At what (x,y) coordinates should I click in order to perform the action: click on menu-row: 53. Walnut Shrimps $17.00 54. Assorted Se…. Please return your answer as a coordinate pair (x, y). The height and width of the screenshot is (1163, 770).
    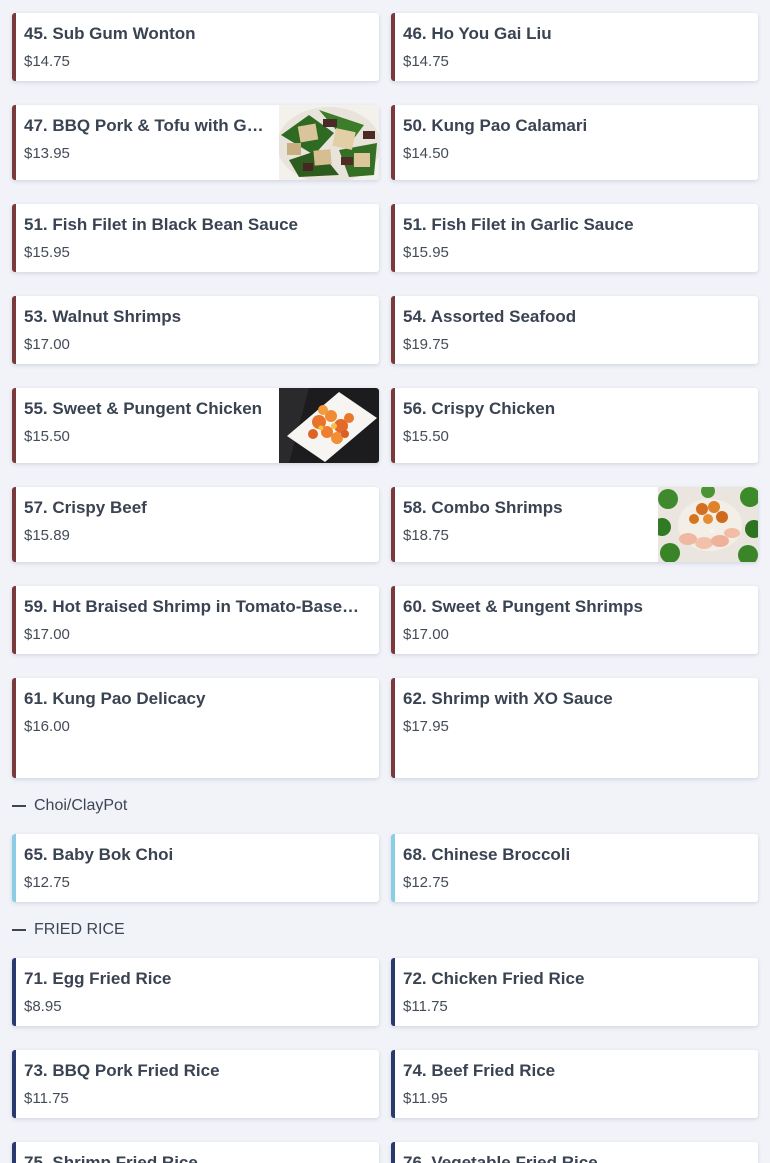
    Looking at the image, I should click on (385, 330).